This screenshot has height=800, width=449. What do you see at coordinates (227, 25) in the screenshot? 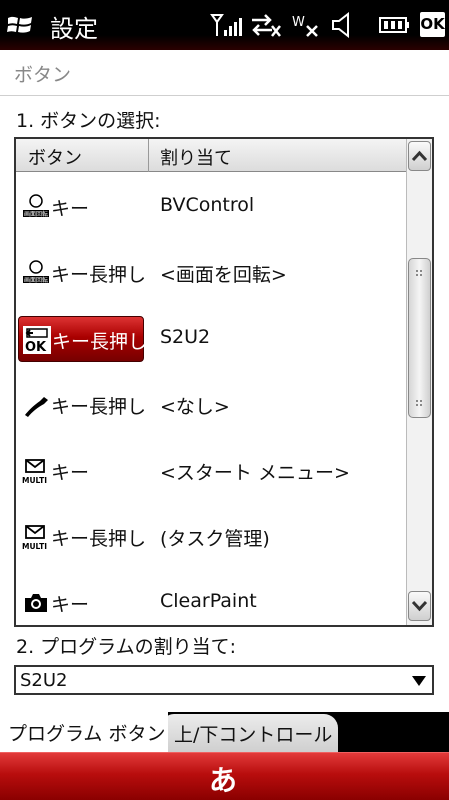
I see `signal-icon` at bounding box center [227, 25].